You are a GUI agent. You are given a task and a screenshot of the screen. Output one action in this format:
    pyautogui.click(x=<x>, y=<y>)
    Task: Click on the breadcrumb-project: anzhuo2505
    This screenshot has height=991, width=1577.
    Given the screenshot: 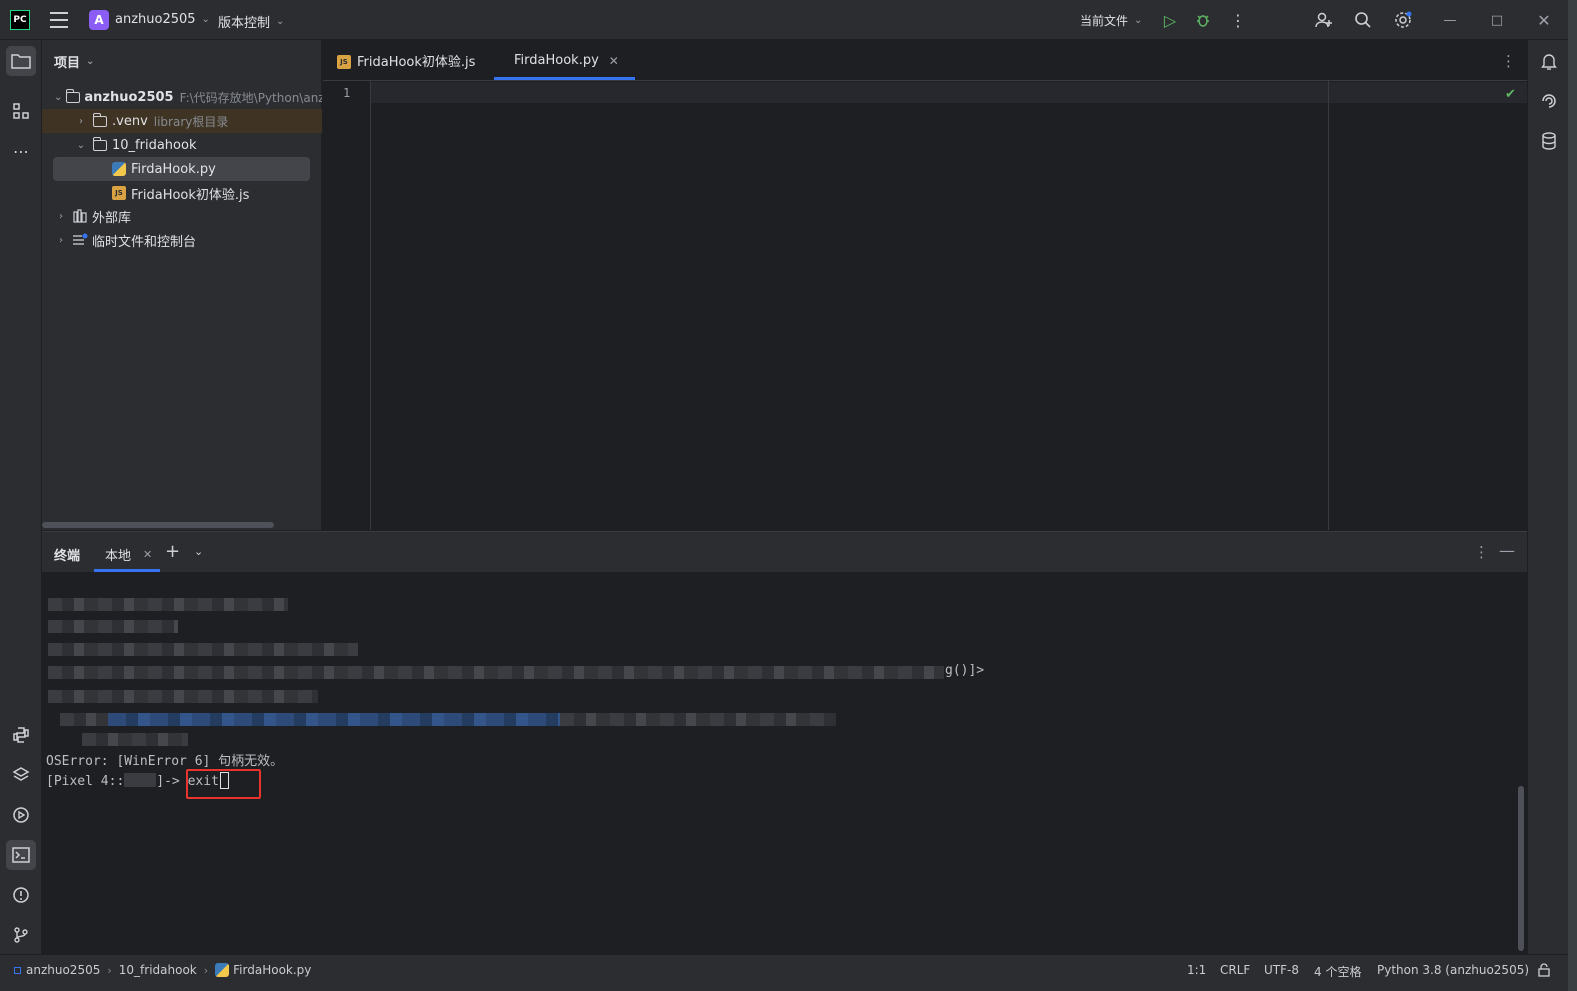 What is the action you would take?
    pyautogui.click(x=63, y=970)
    